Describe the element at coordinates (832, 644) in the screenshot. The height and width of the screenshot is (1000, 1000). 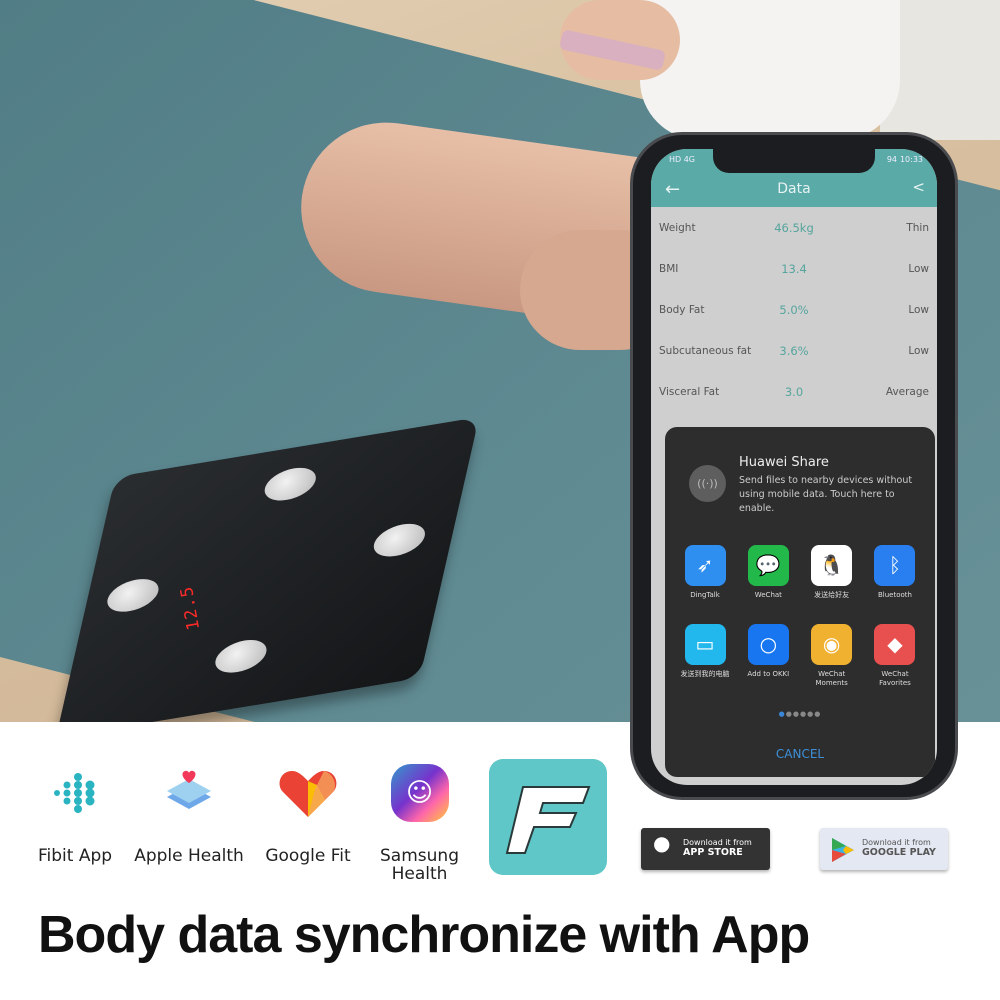
I see `aperture-icon: ◉` at that location.